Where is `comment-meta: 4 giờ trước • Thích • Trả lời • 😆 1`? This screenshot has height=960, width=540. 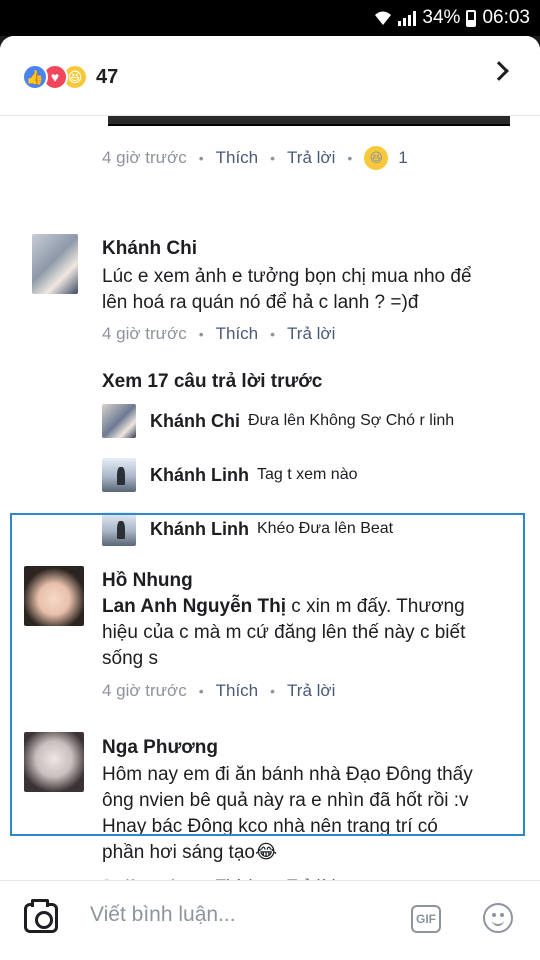
comment-meta: 4 giờ trước • Thích • Trả lời • 😆 1 is located at coordinates (255, 158).